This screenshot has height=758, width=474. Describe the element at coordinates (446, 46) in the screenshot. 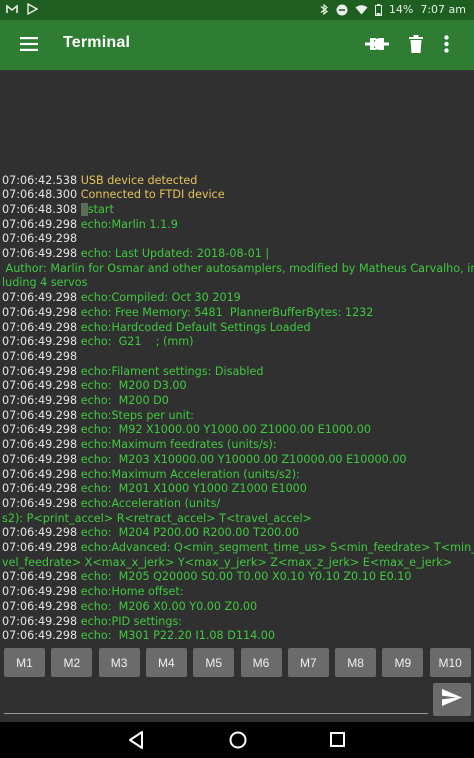

I see `more-vert-icon` at that location.